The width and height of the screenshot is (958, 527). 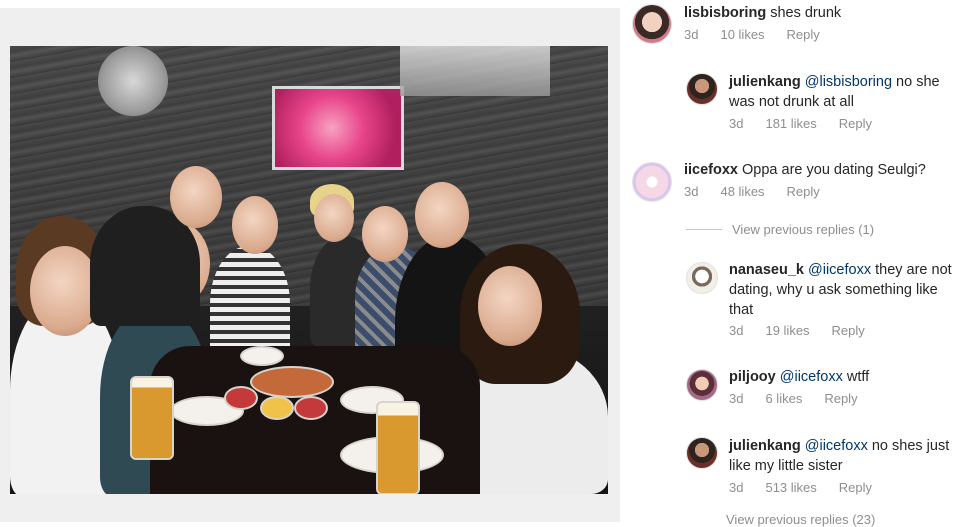 What do you see at coordinates (310, 4) in the screenshot?
I see `top-strip` at bounding box center [310, 4].